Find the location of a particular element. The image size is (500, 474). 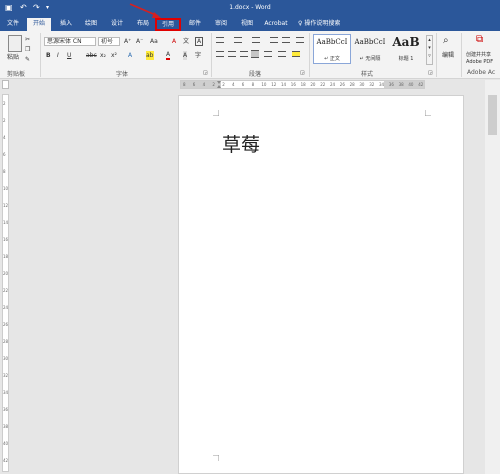

shrink-font-button: A⁻ is located at coordinates (139, 41).